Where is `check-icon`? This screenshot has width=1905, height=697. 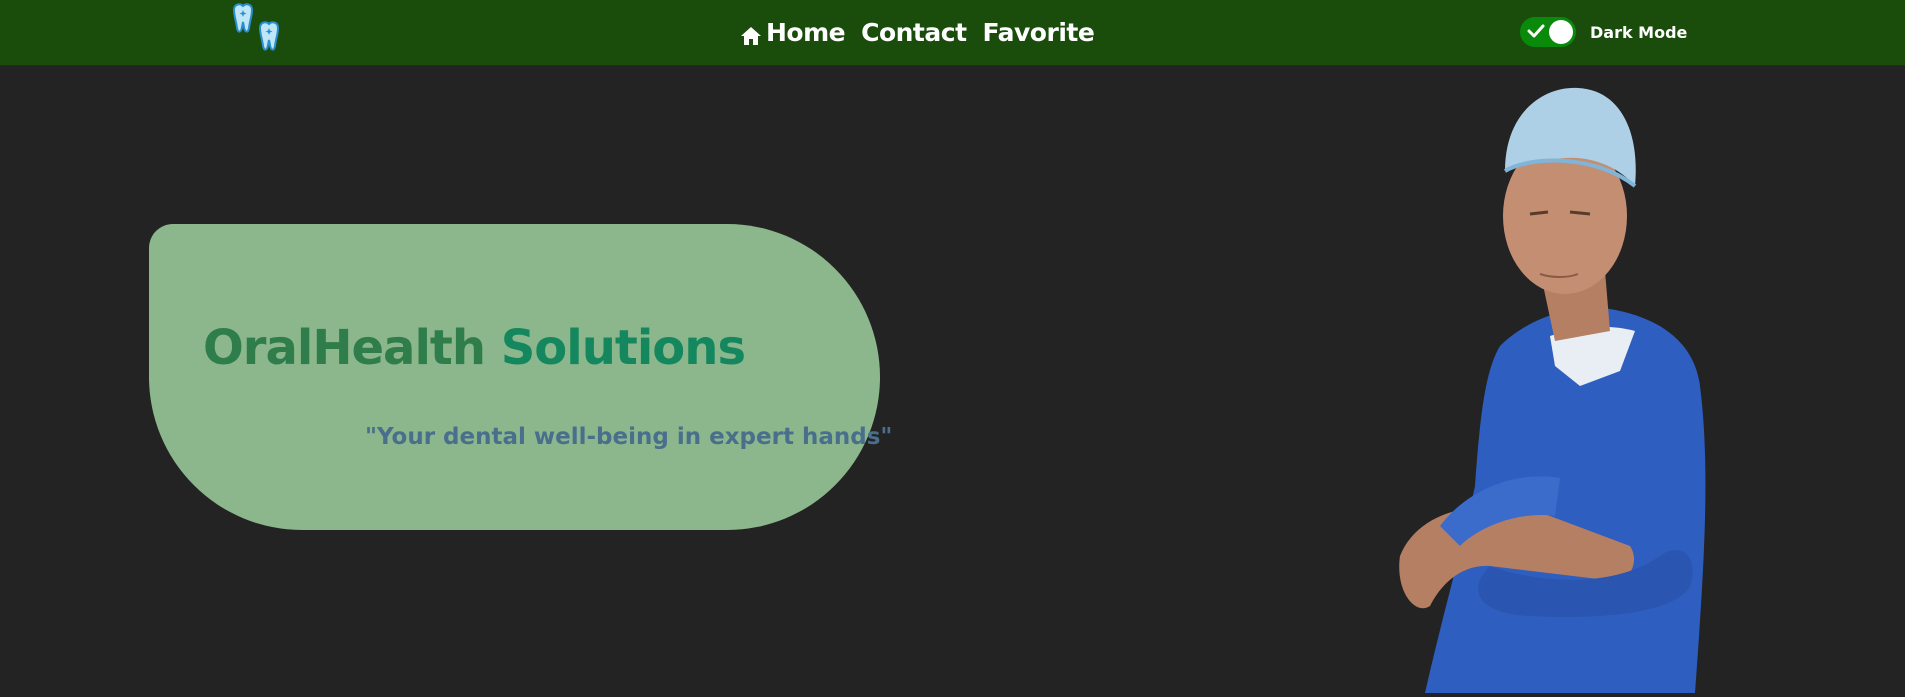
check-icon is located at coordinates (1536, 31).